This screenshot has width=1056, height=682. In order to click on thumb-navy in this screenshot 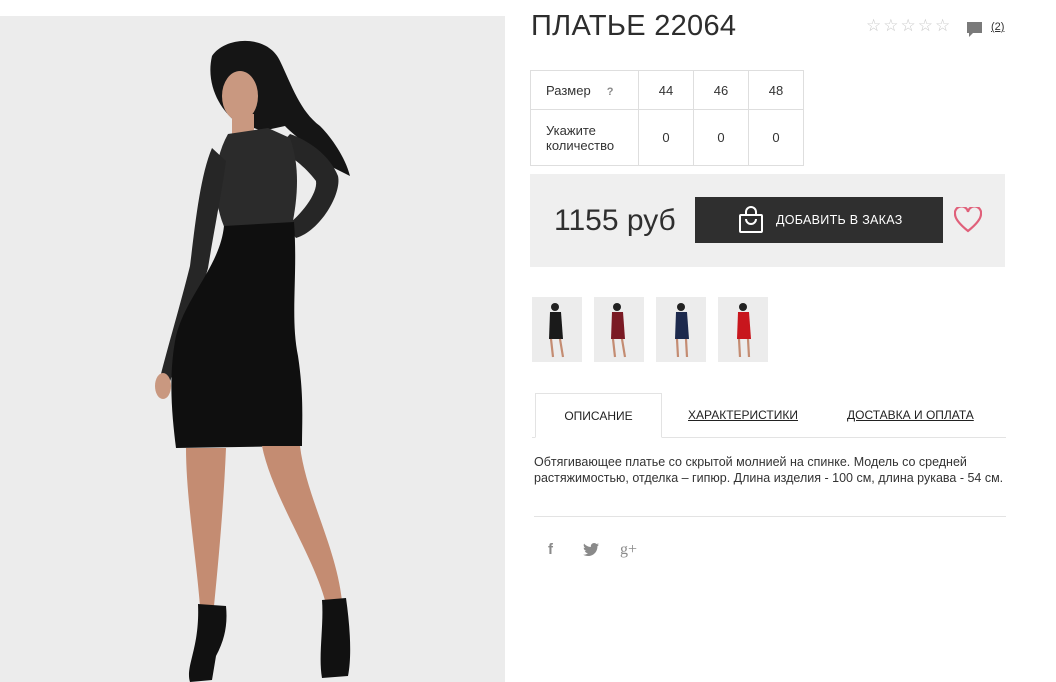, I will do `click(681, 329)`.